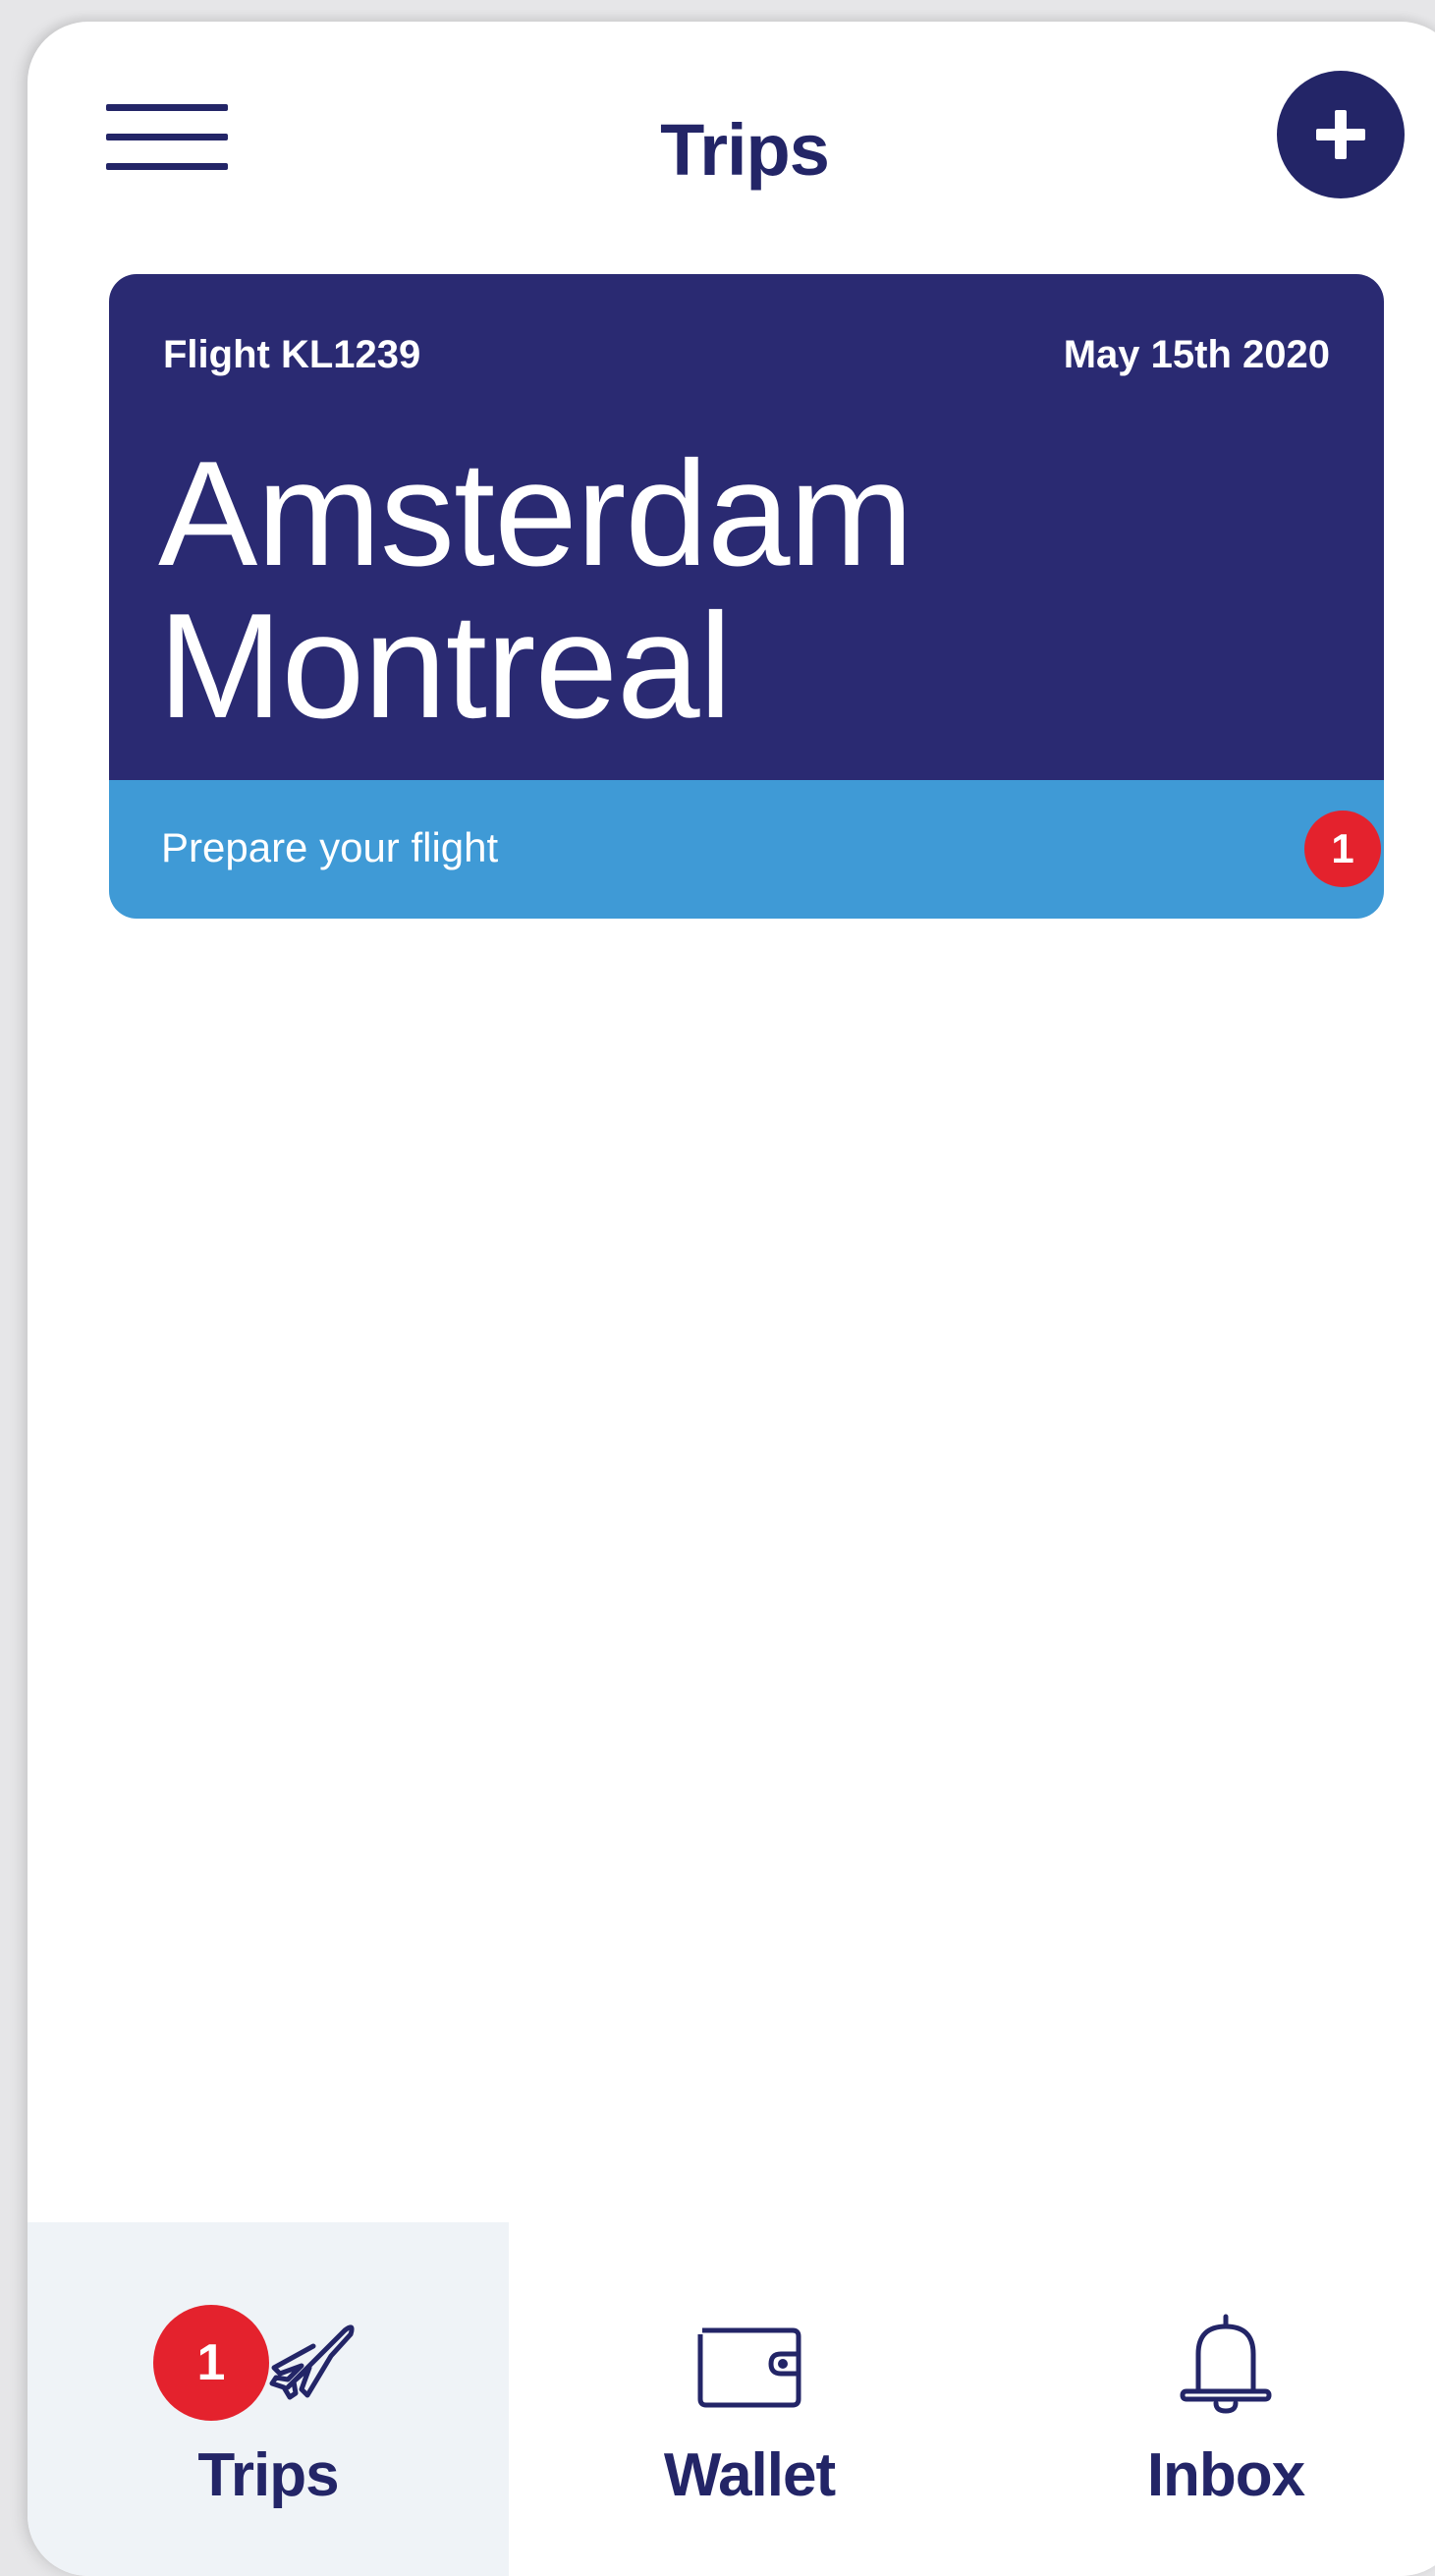  I want to click on tab-inbox: Inbox, so click(1210, 2399).